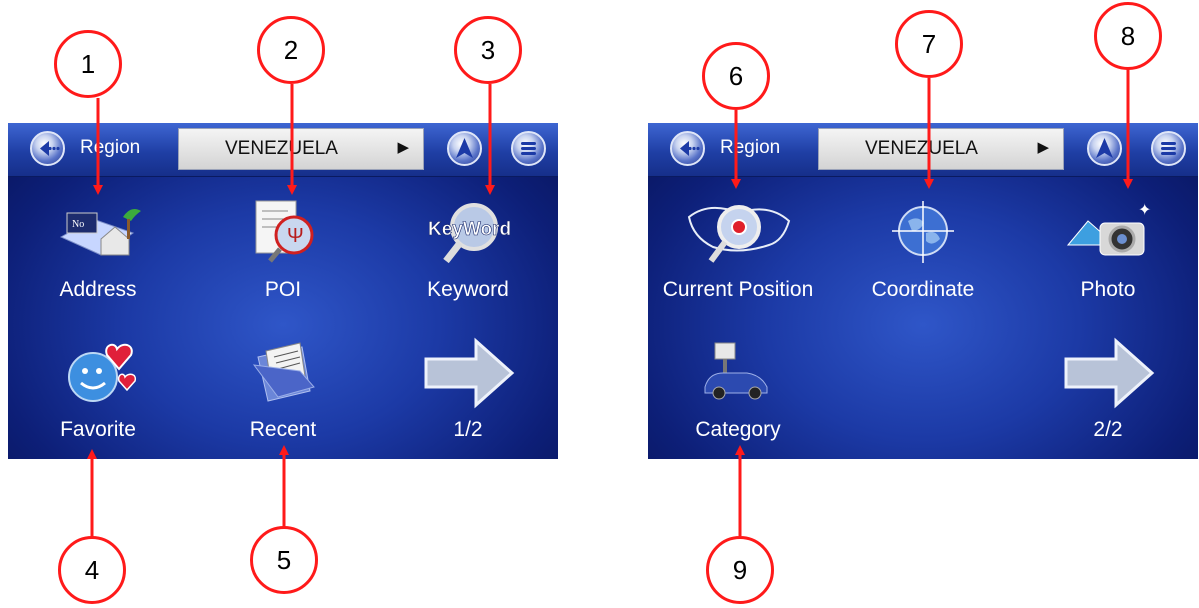  What do you see at coordinates (740, 570) in the screenshot?
I see `callout-9: 9` at bounding box center [740, 570].